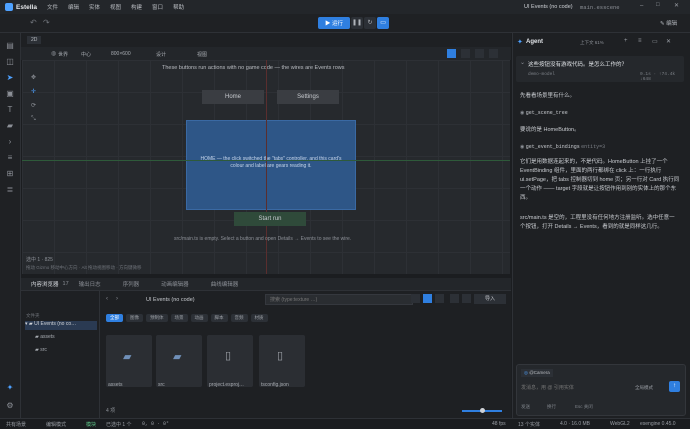 This screenshot has width=690, height=429. What do you see at coordinates (674, 386) in the screenshot?
I see `send-button: ↑` at bounding box center [674, 386].